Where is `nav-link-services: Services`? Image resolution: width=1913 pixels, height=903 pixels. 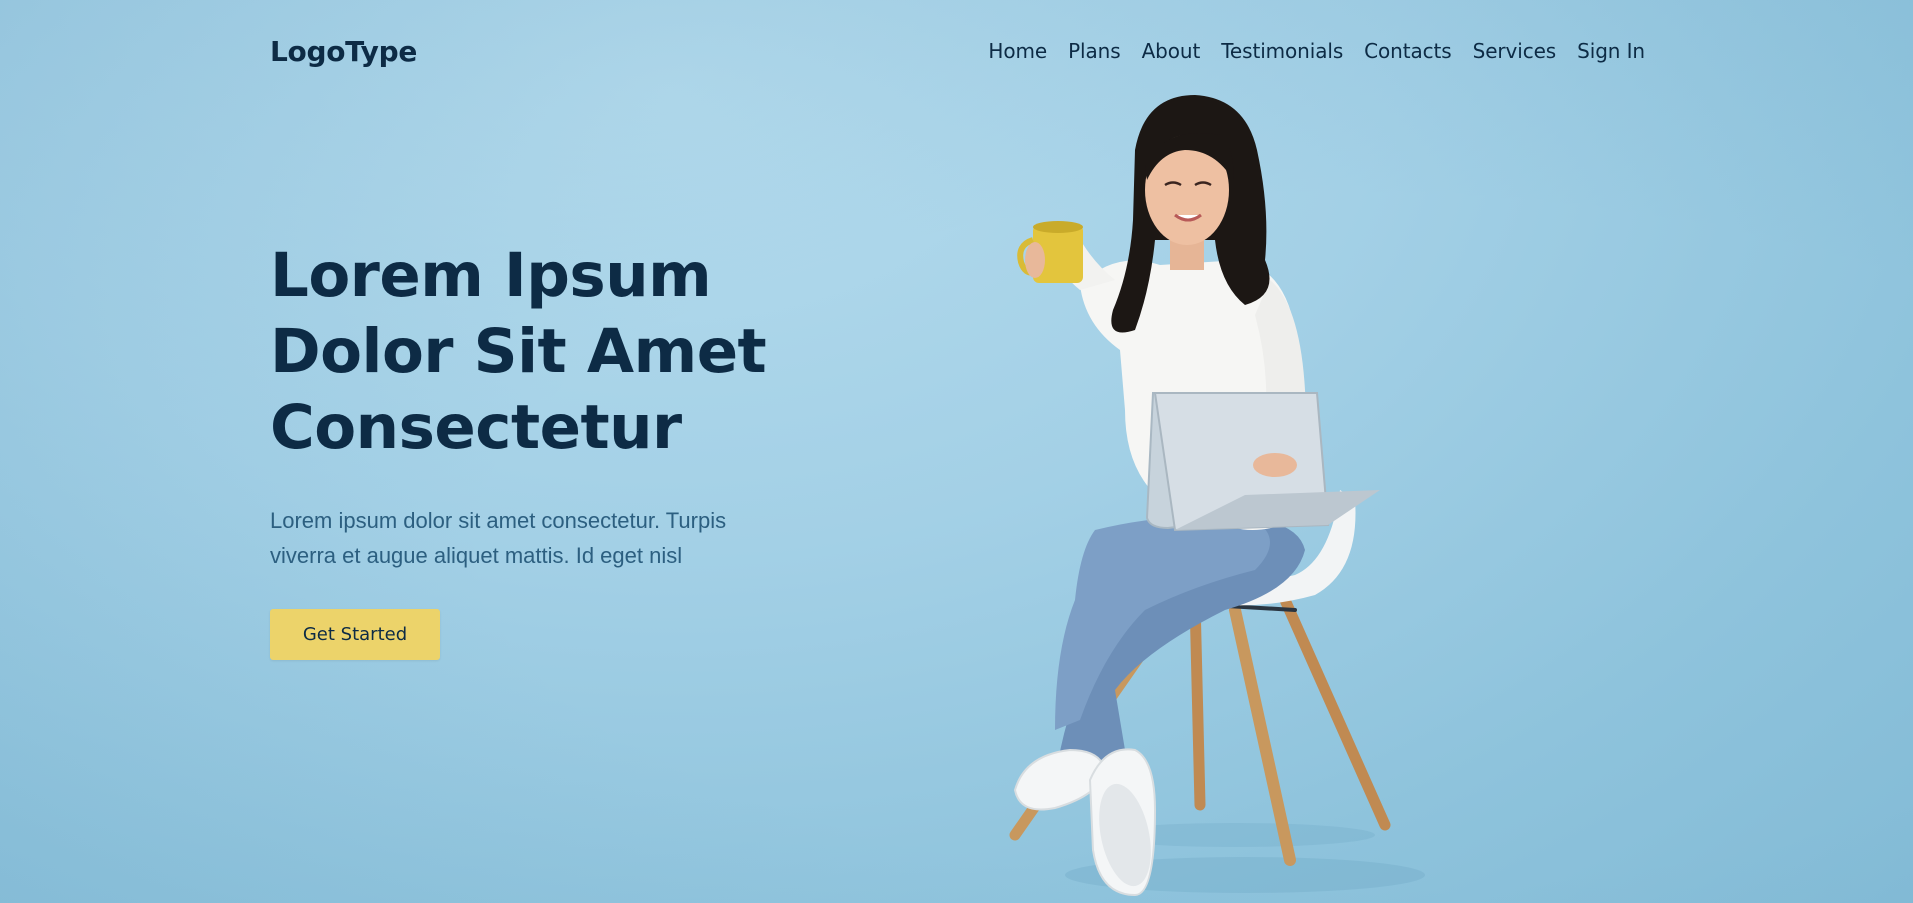
nav-link-services: Services is located at coordinates (1515, 51).